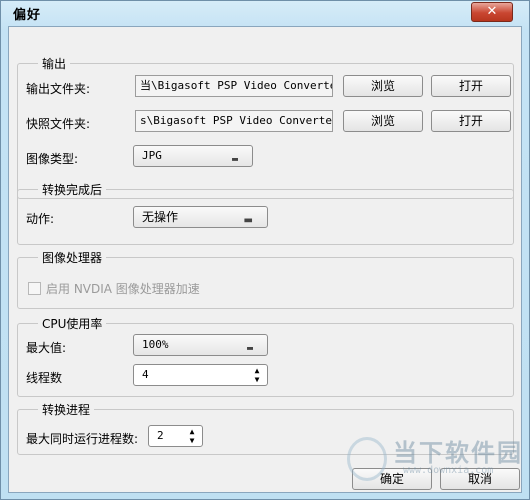 The image size is (530, 500). What do you see at coordinates (448, 470) in the screenshot?
I see `watermark-url: www.downxia.com` at bounding box center [448, 470].